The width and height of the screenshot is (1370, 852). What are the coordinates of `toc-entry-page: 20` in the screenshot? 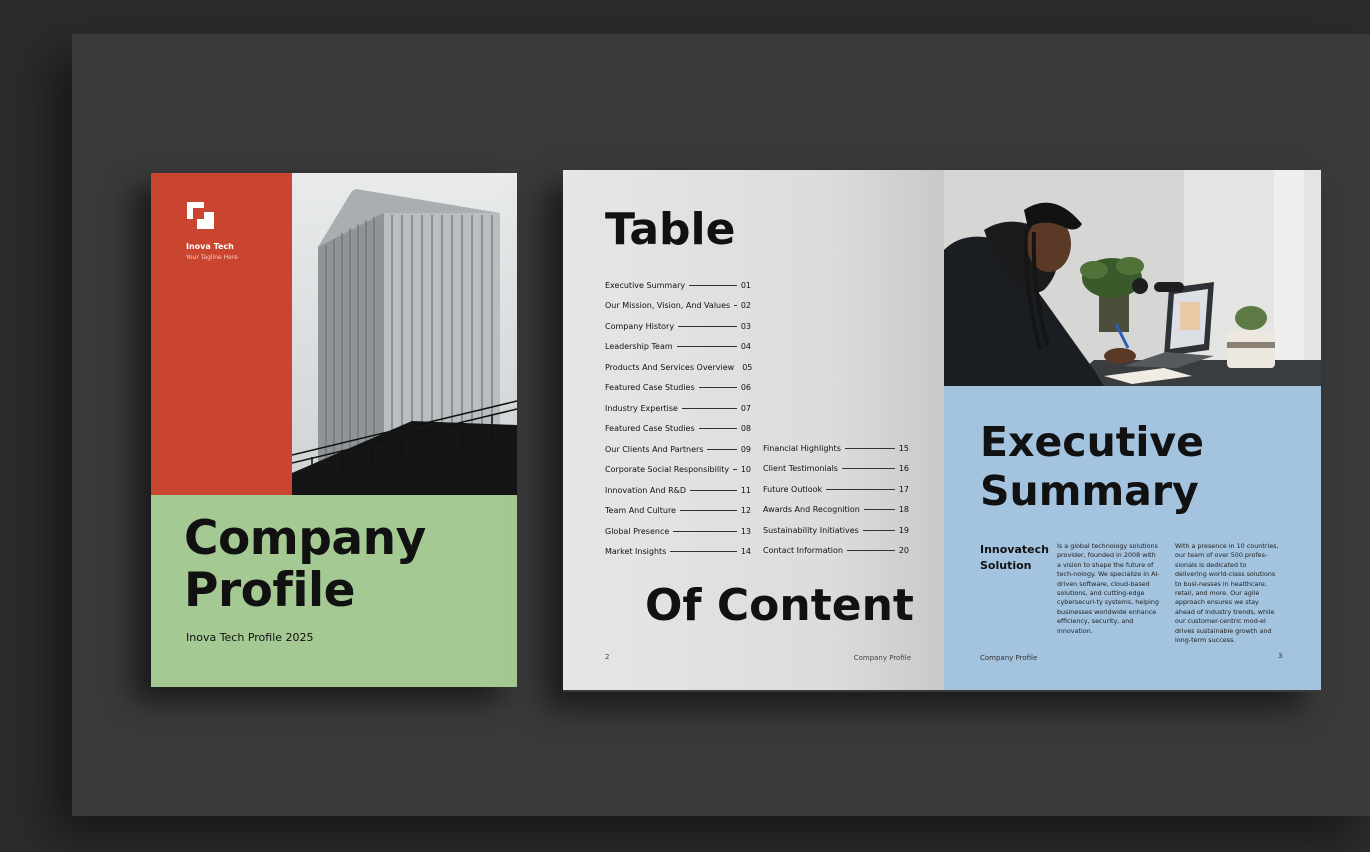 It's located at (903, 550).